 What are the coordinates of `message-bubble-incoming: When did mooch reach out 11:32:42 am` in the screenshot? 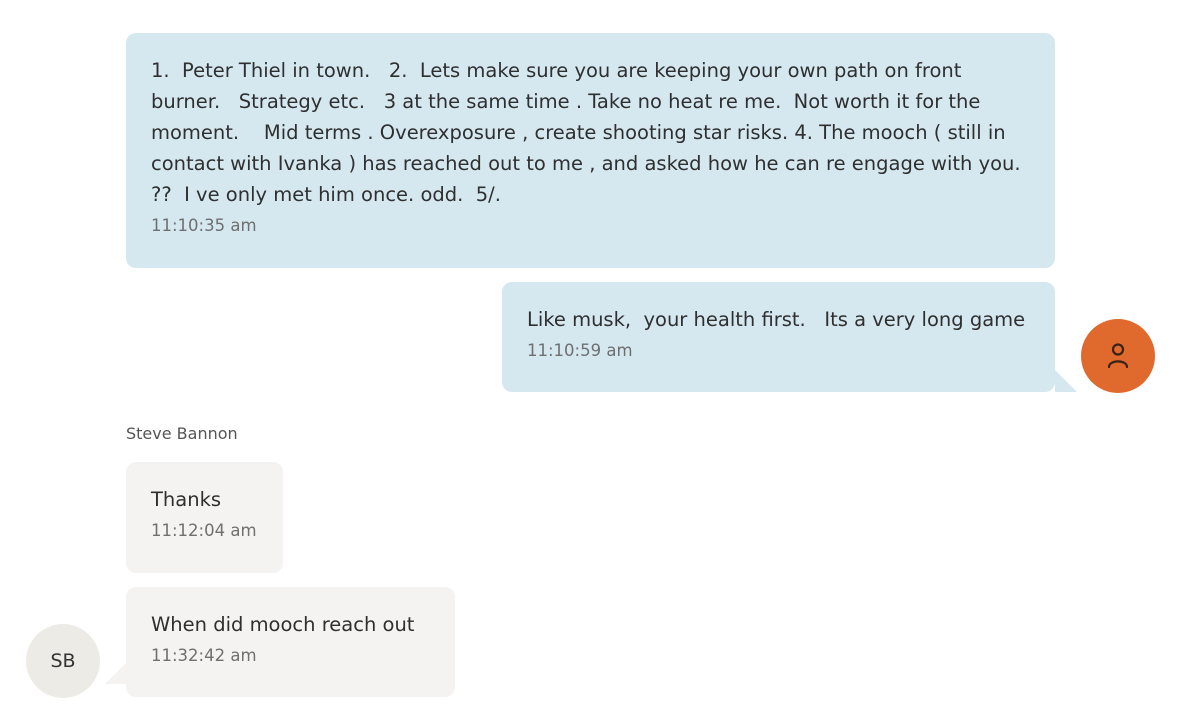 It's located at (290, 642).